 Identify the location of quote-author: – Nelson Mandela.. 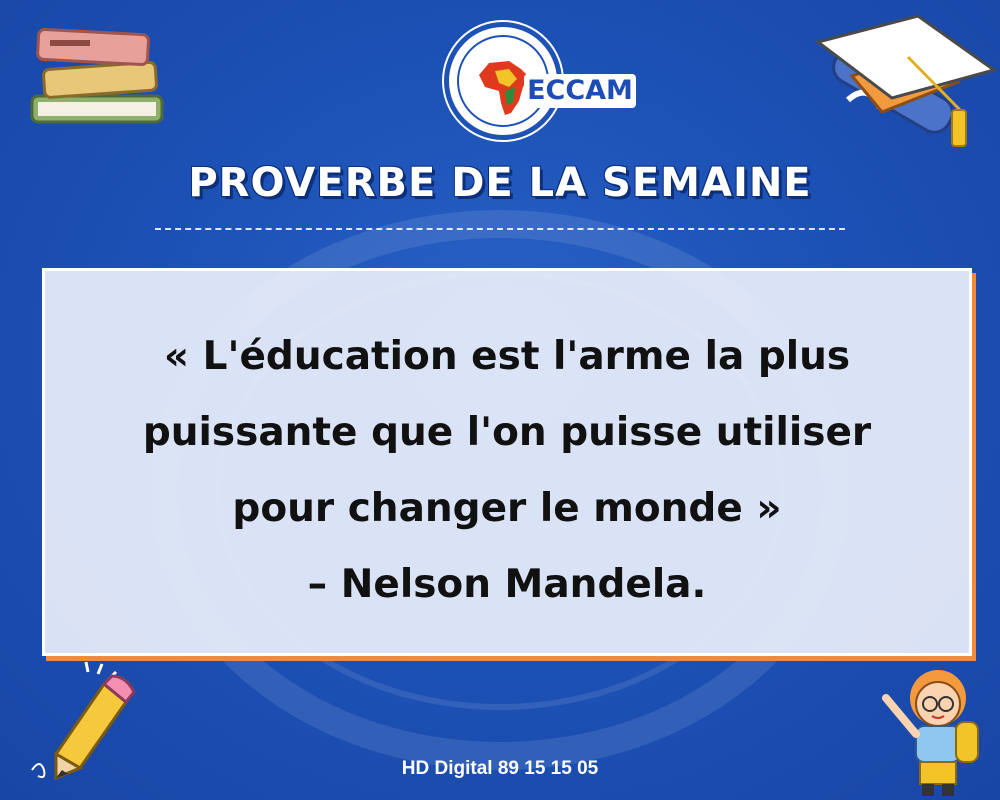
(507, 584).